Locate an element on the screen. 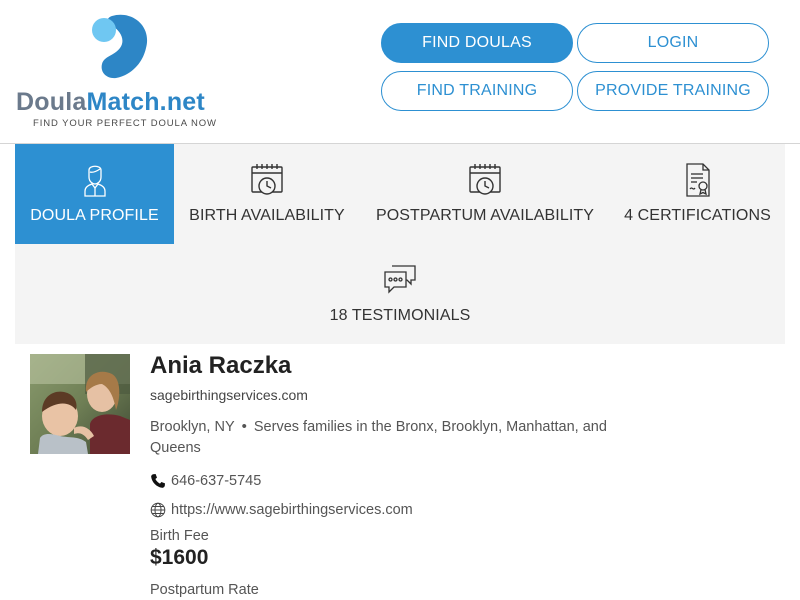  tab-postpartum-availability: POSTPARTUM AVAILABILITY is located at coordinates (485, 194).